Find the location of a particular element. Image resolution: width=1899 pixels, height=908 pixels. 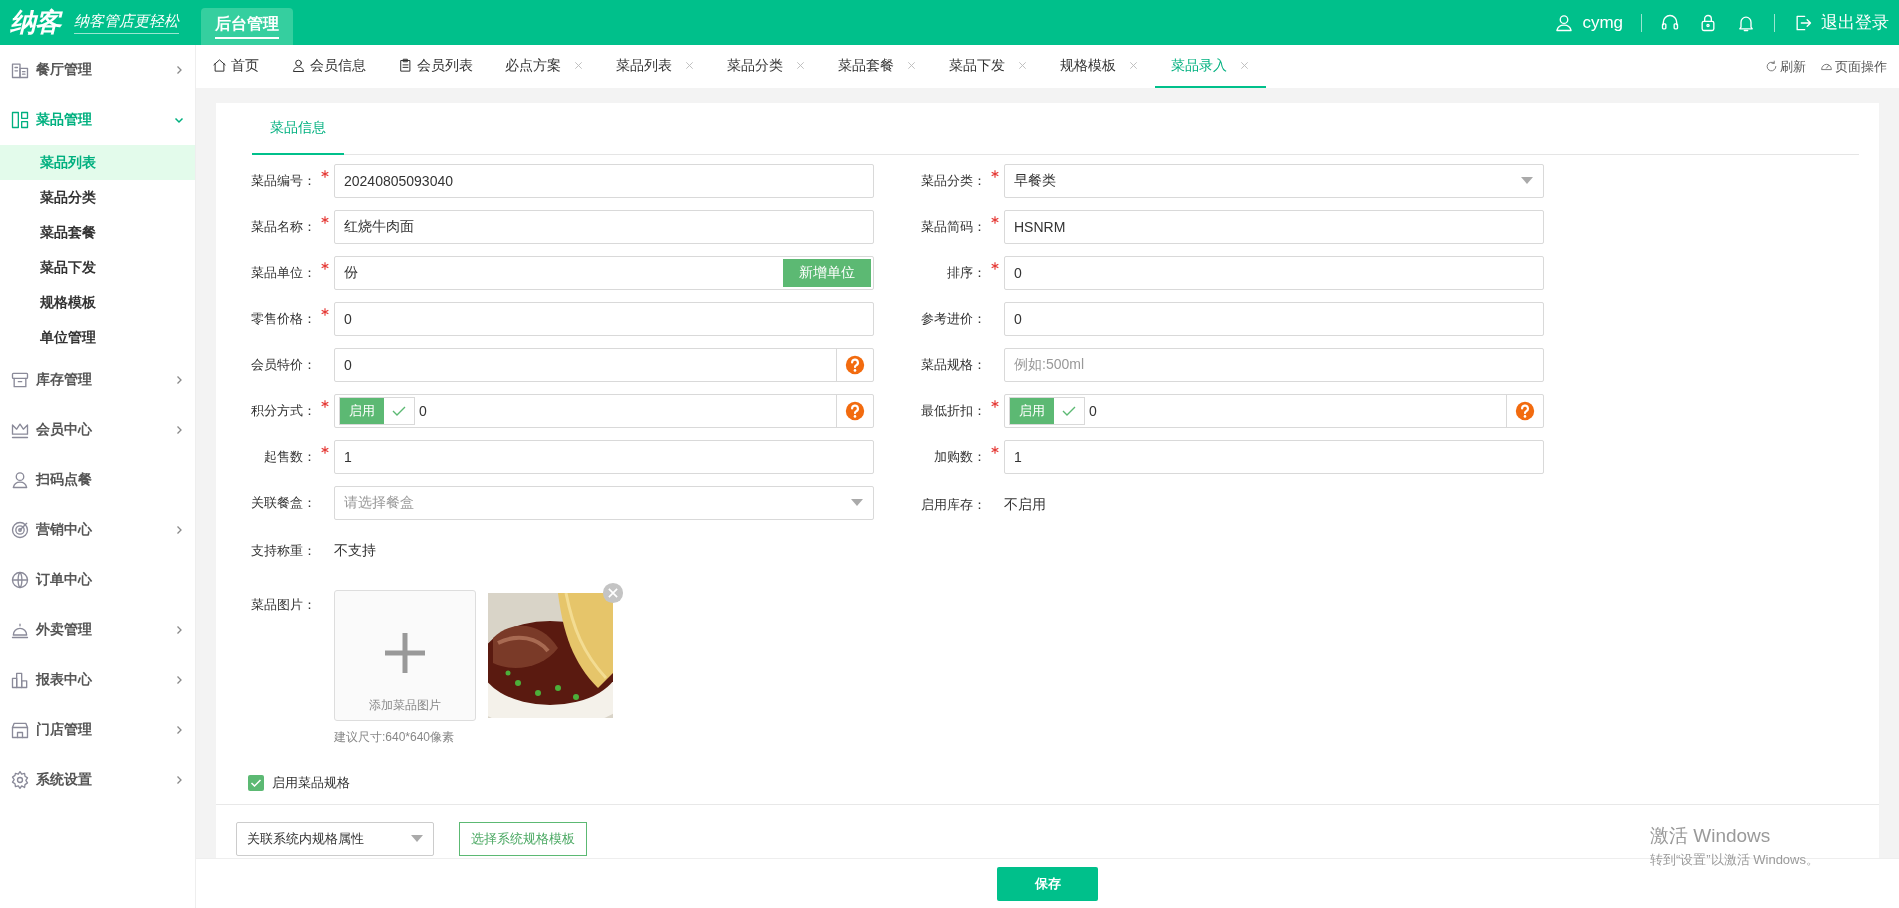

field-label: 起售数： is located at coordinates (289, 457).